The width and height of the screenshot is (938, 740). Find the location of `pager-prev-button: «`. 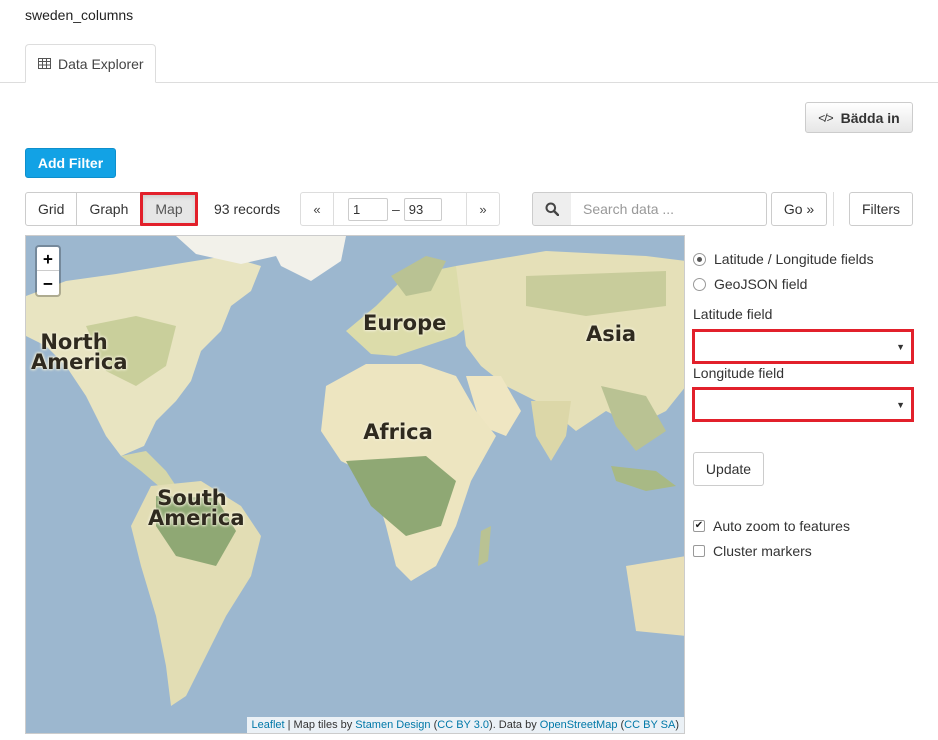

pager-prev-button: « is located at coordinates (317, 209).